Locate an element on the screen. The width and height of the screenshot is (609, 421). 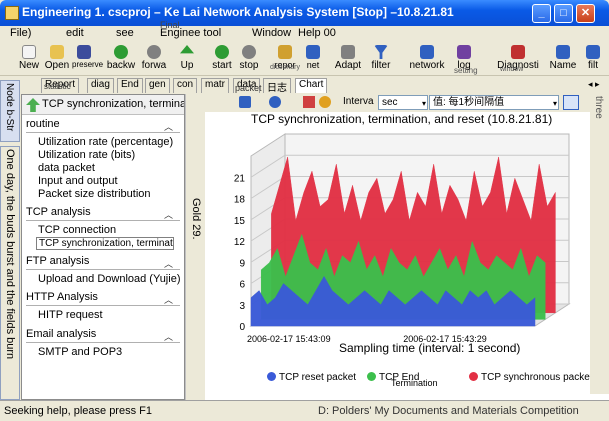
legend-tcp-sync: TCP synchronous packet is located at coordinates (531, 377).